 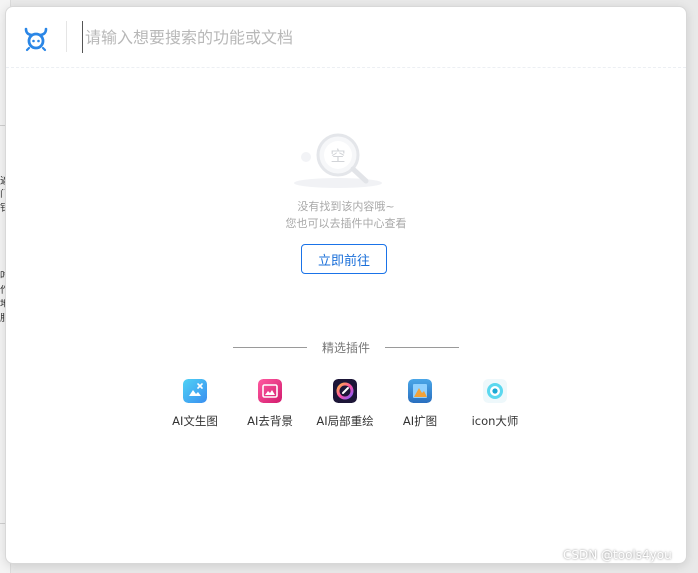 I want to click on section-divider-right, so click(x=422, y=347).